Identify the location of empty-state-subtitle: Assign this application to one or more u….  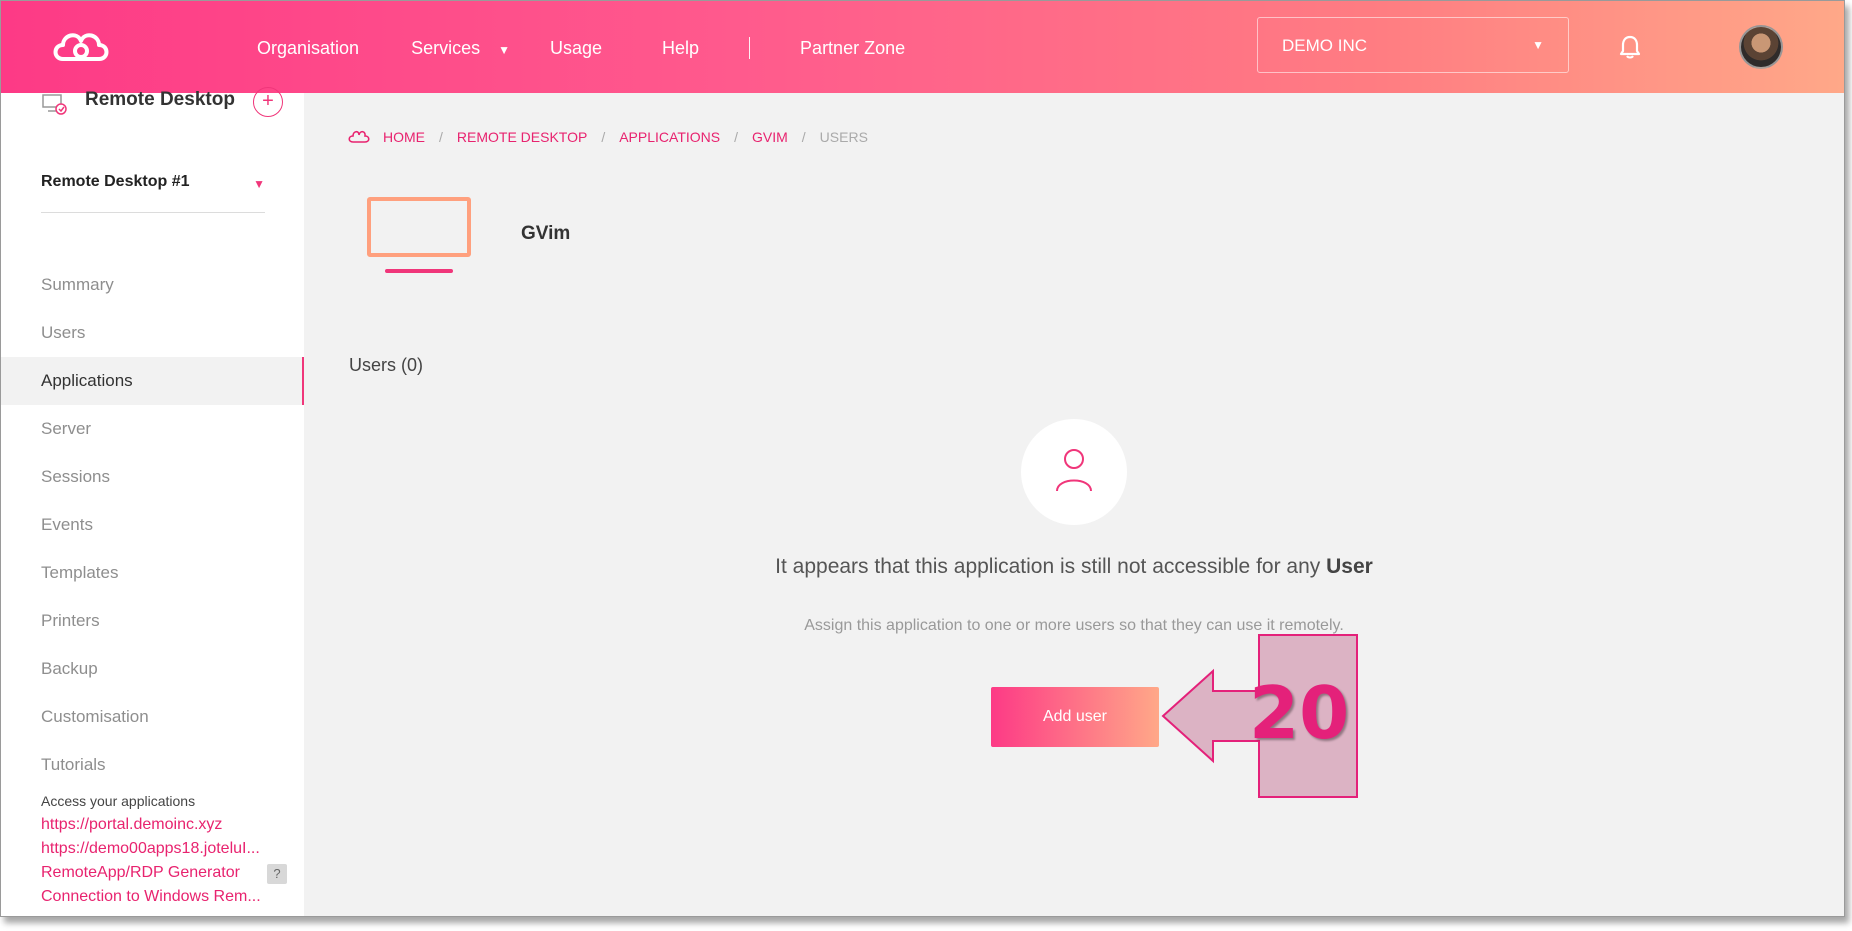
(1074, 625).